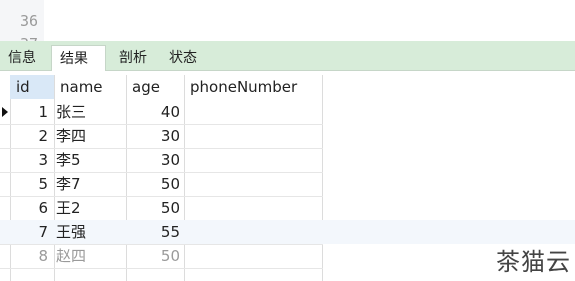  I want to click on table-row: 2 李四 30, so click(287, 136).